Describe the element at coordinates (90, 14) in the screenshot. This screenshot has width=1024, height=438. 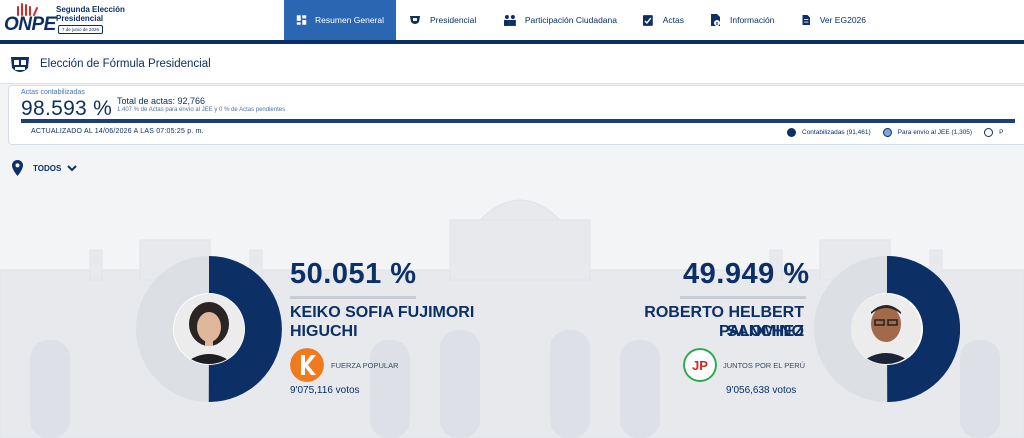
I see `election-title: Segunda Elección Presidencial` at that location.